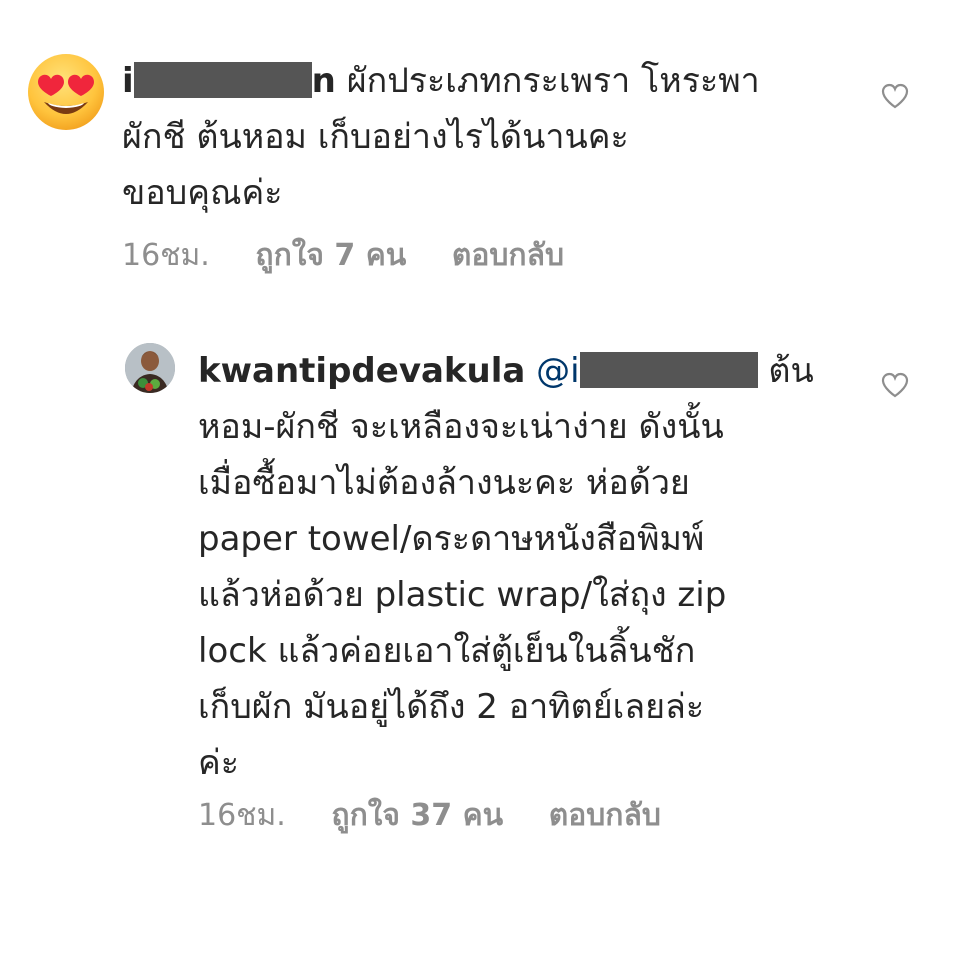 The width and height of the screenshot is (960, 960). What do you see at coordinates (508, 255) in the screenshot?
I see `comment-1-reply-button: ตอบกลับ` at bounding box center [508, 255].